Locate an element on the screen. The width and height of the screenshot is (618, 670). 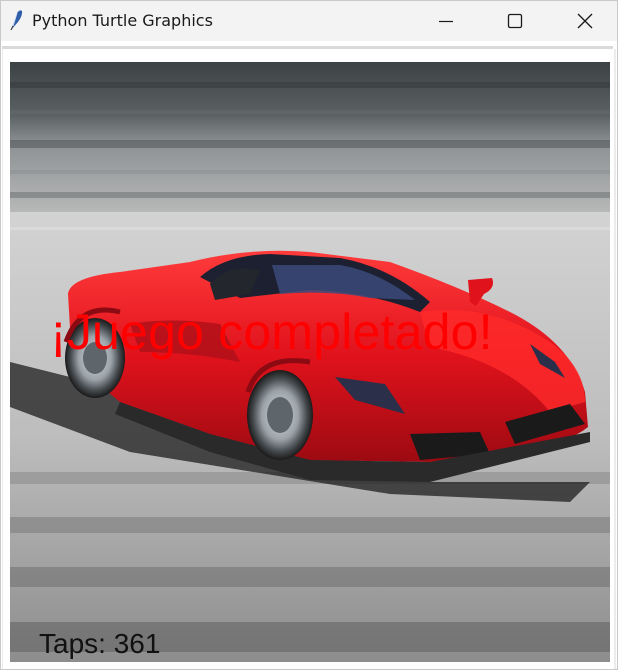
maximize-button is located at coordinates (515, 21).